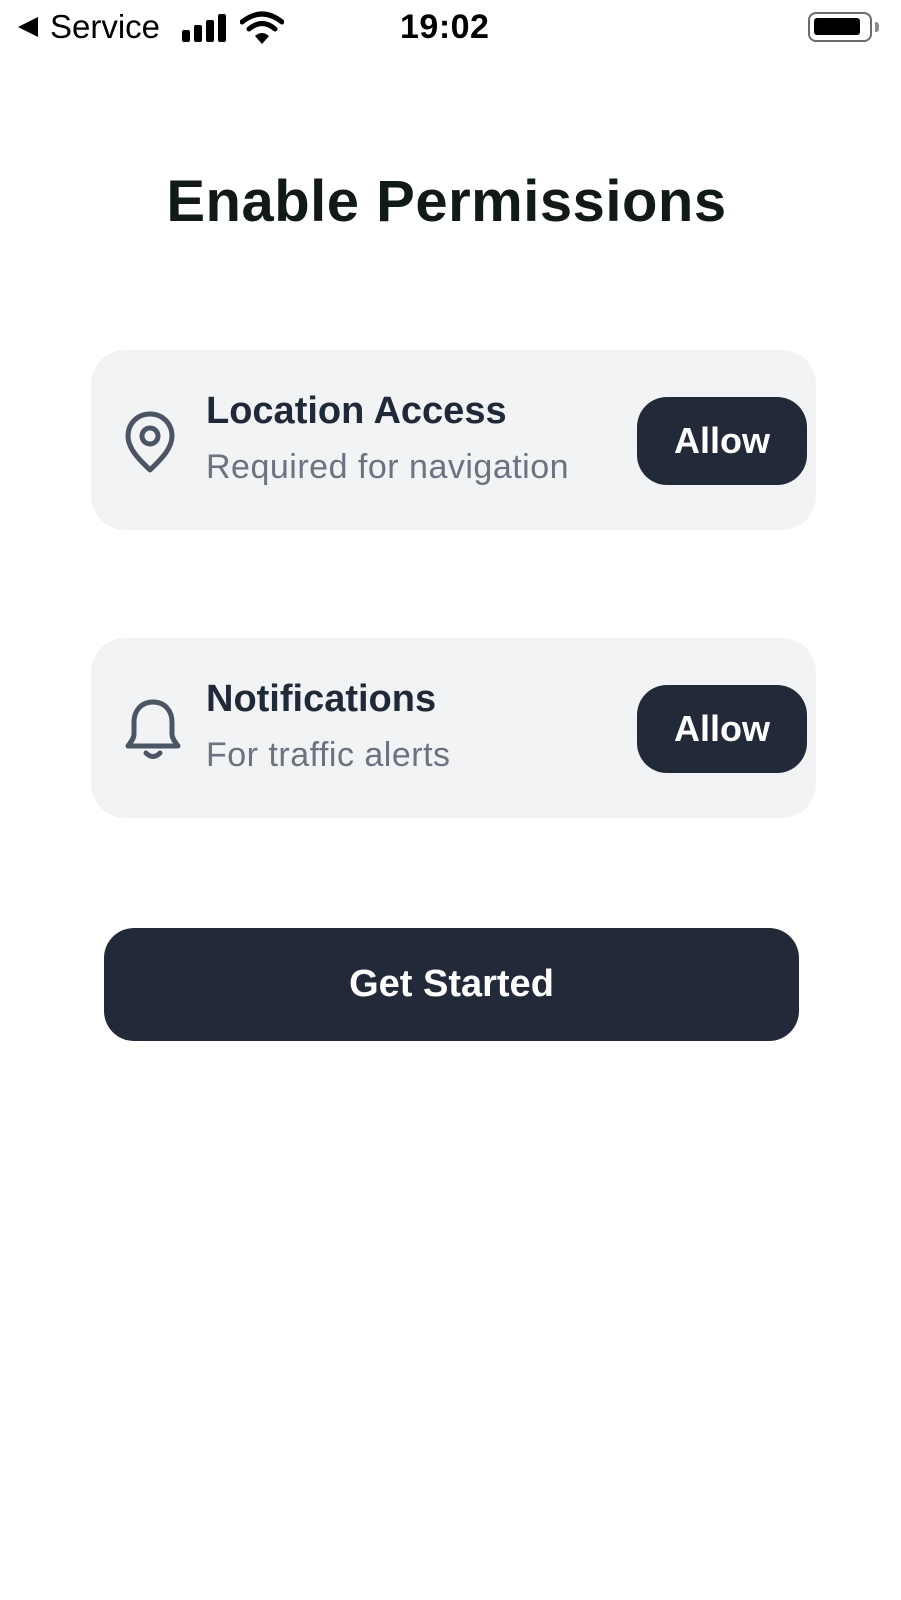 The width and height of the screenshot is (901, 1600). I want to click on signal-icon, so click(207, 28).